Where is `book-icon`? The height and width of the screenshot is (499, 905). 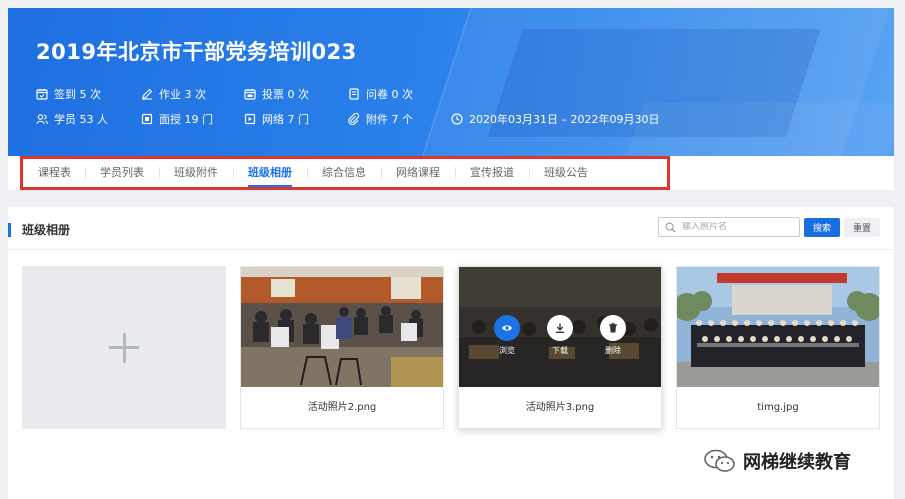
book-icon is located at coordinates (147, 119).